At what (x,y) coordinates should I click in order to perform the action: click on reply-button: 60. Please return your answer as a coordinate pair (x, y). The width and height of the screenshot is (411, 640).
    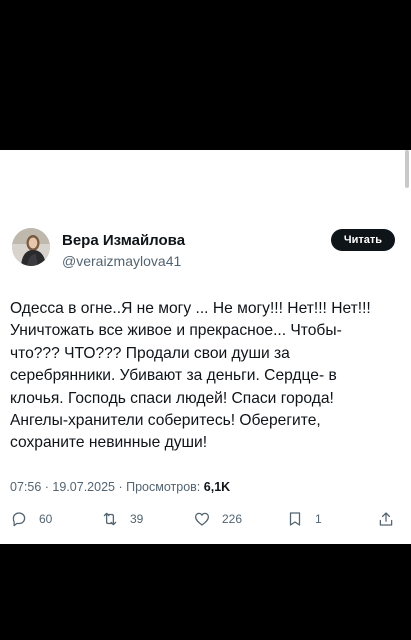
    Looking at the image, I should click on (31, 519).